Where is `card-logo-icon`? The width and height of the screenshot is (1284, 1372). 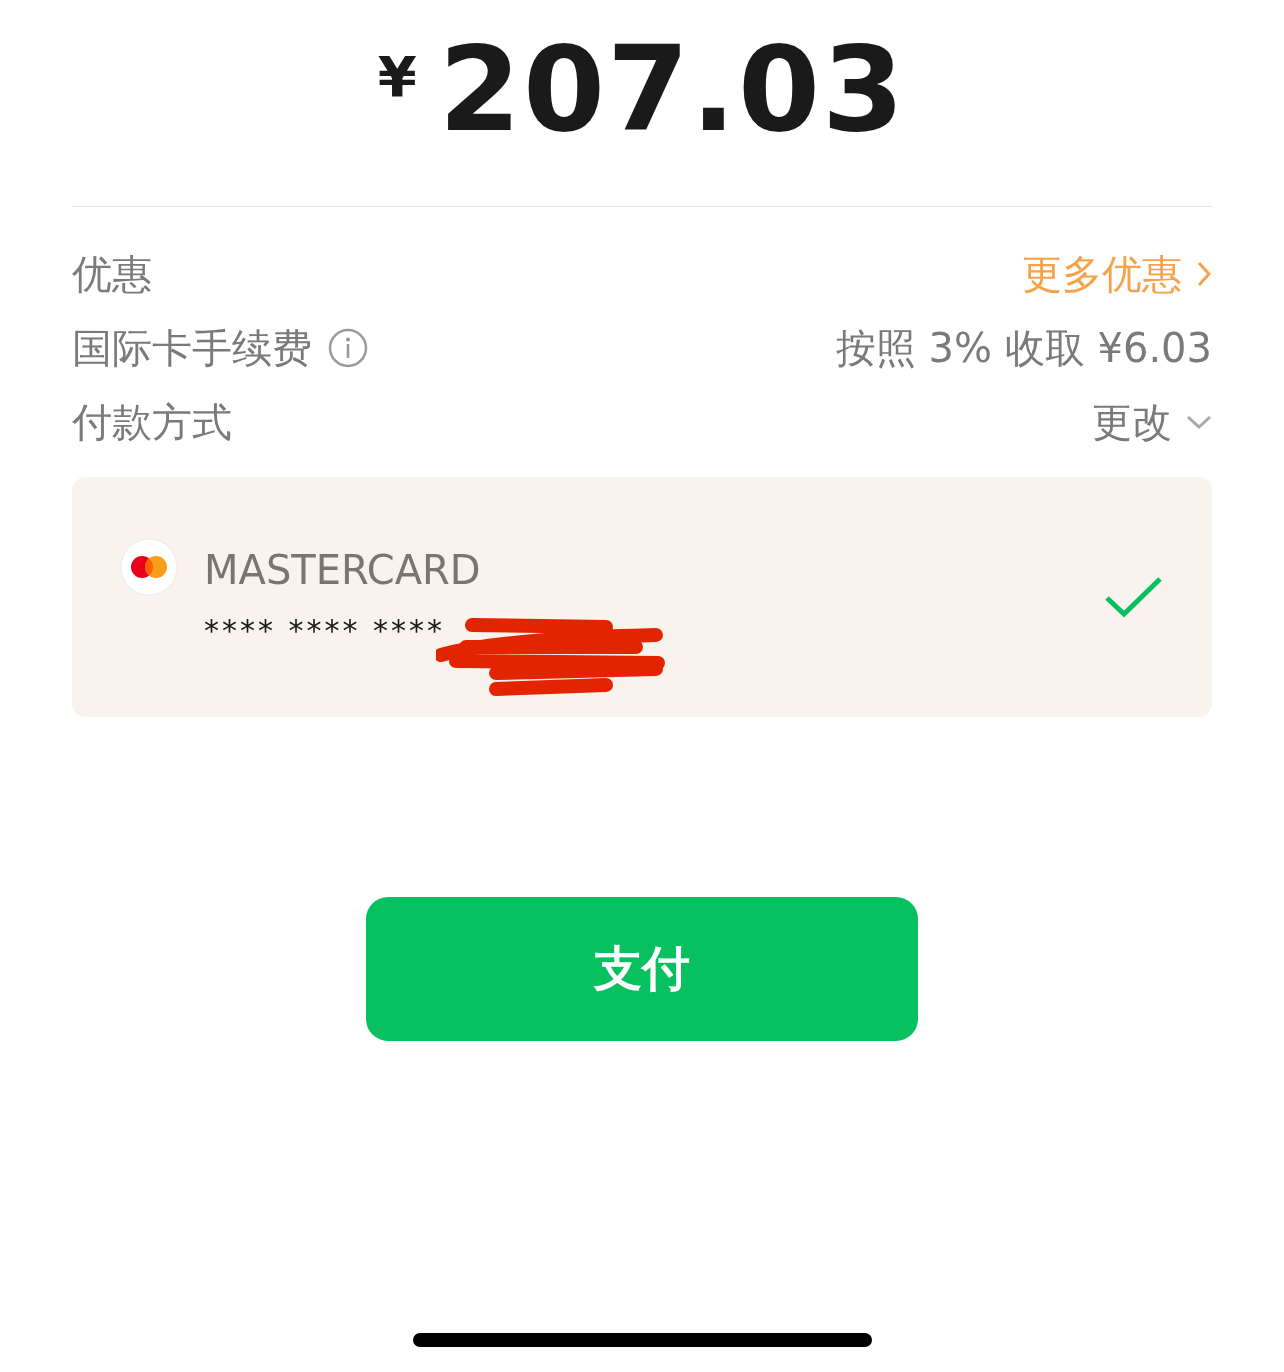
card-logo-icon is located at coordinates (149, 567).